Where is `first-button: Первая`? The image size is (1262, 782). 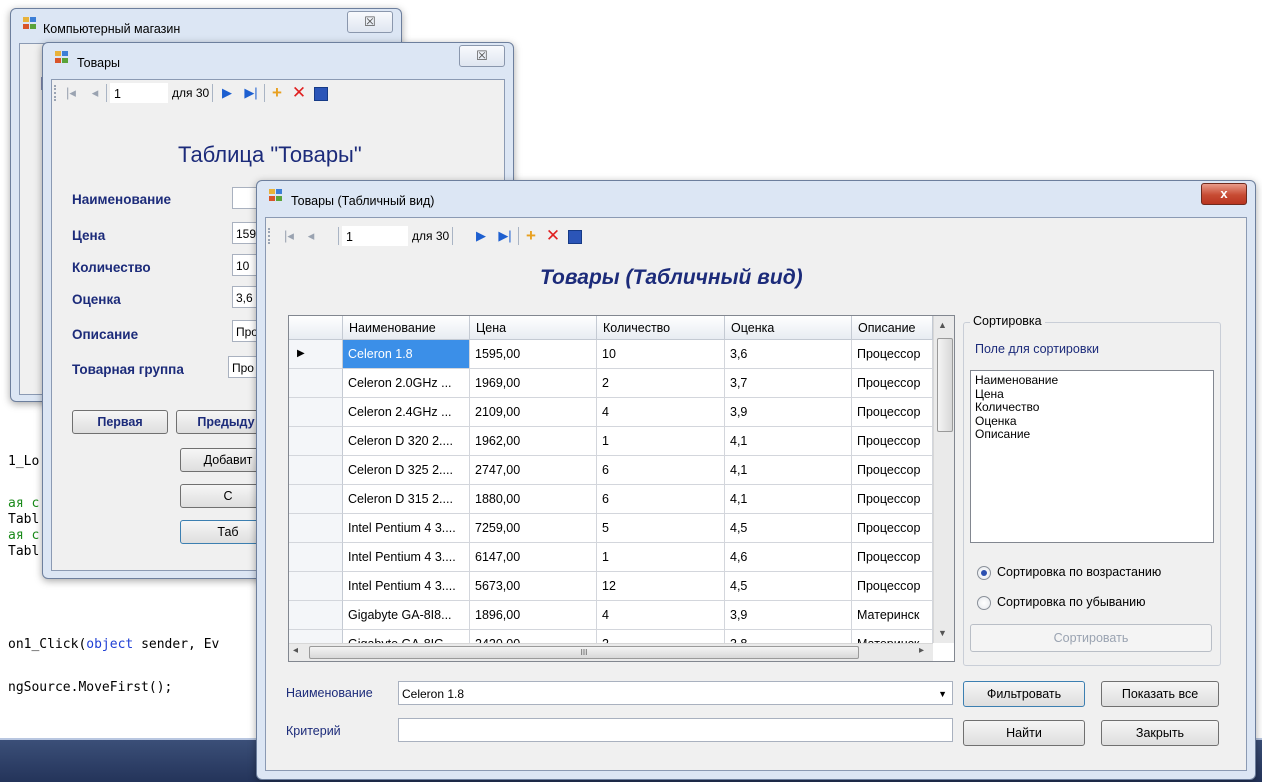
first-button: Первая is located at coordinates (120, 422).